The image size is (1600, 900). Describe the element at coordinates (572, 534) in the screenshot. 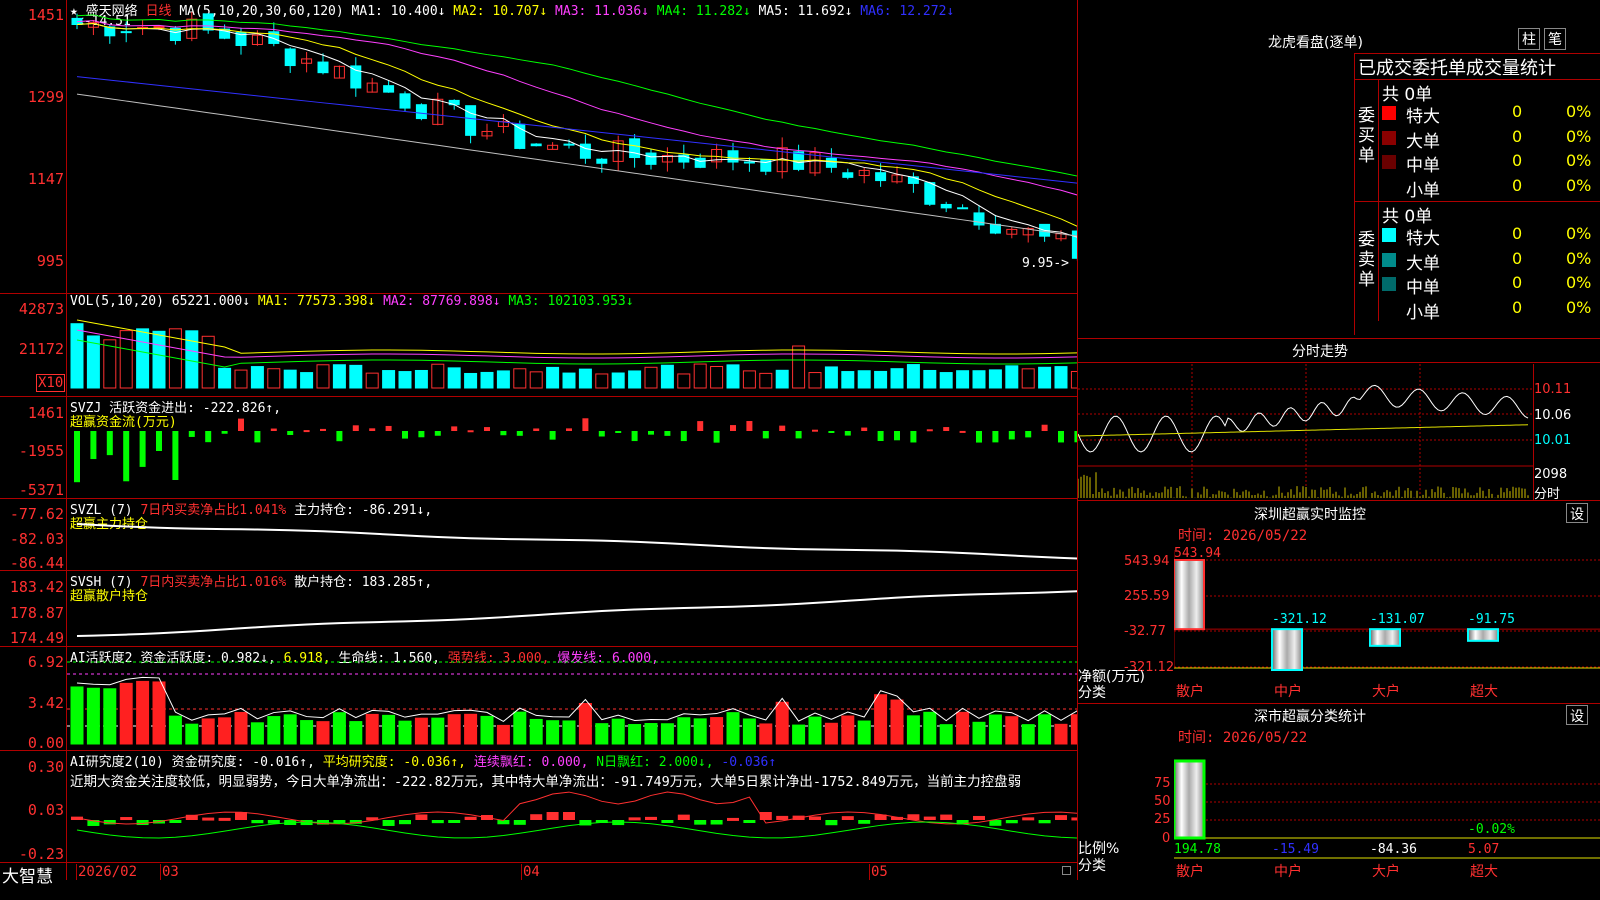

I see `main-holding-chart` at that location.